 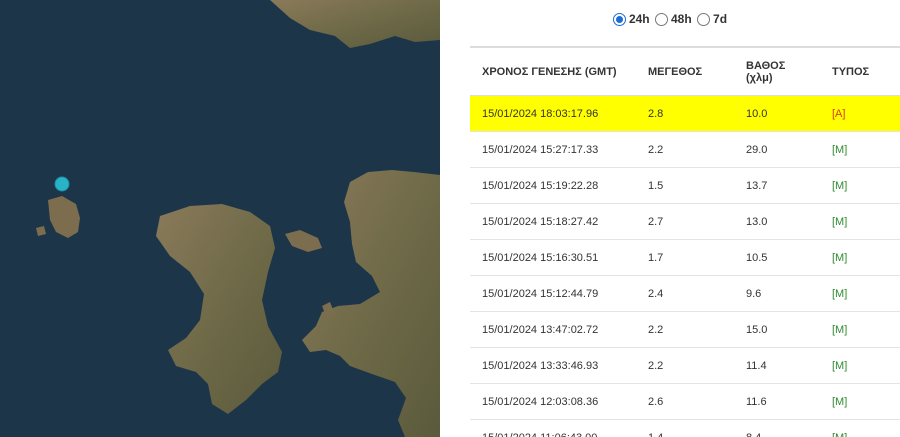 I want to click on header-time: ΧΡΟΝΟΣ ΓΕΝΕΣΗΣ (GMT), so click(x=553, y=72).